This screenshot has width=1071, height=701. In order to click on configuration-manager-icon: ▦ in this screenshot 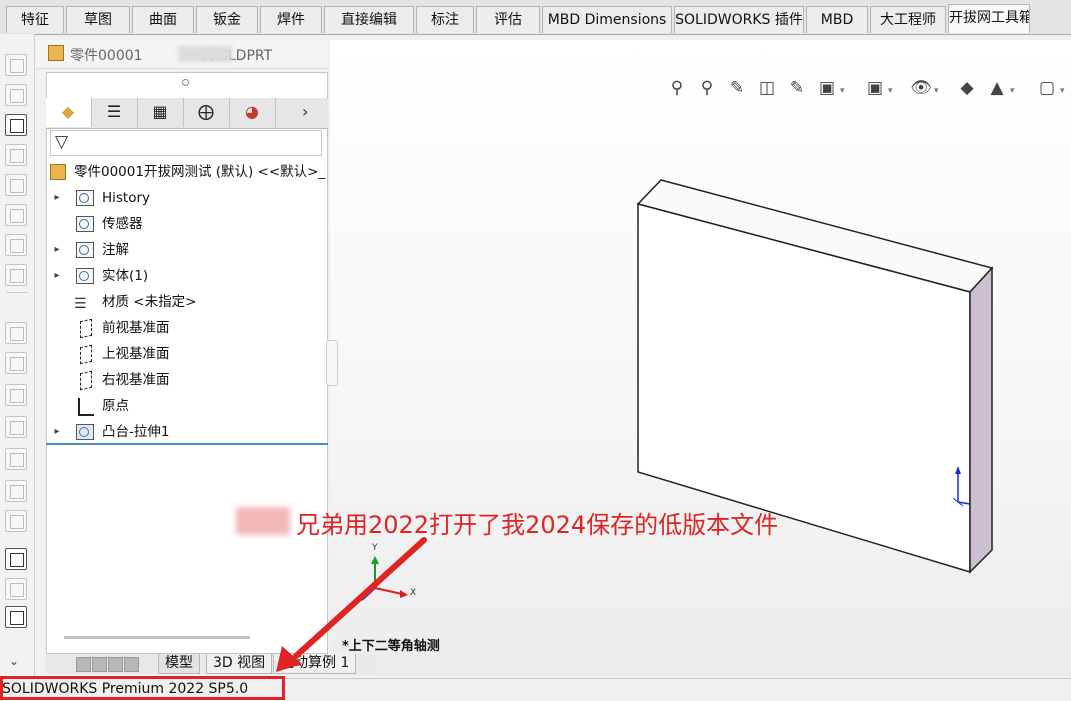, I will do `click(160, 111)`.